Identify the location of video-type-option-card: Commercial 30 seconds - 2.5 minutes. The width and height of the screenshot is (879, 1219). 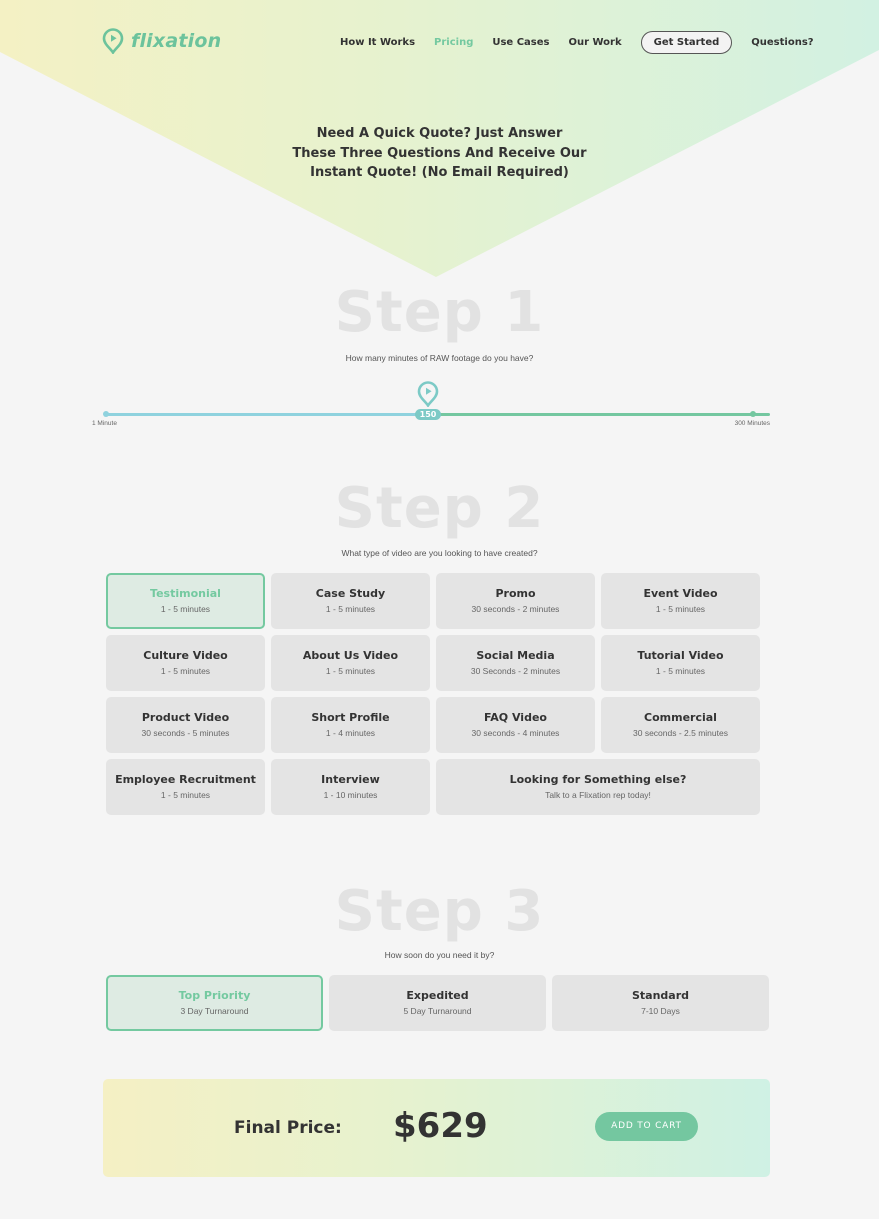
(680, 725).